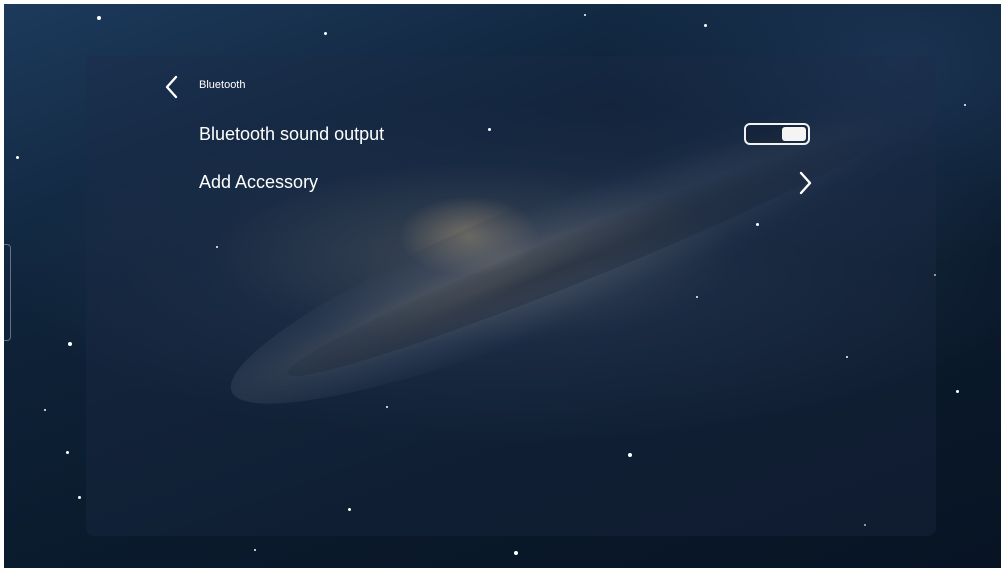  Describe the element at coordinates (7, 292) in the screenshot. I see `side-edge-handle` at that location.